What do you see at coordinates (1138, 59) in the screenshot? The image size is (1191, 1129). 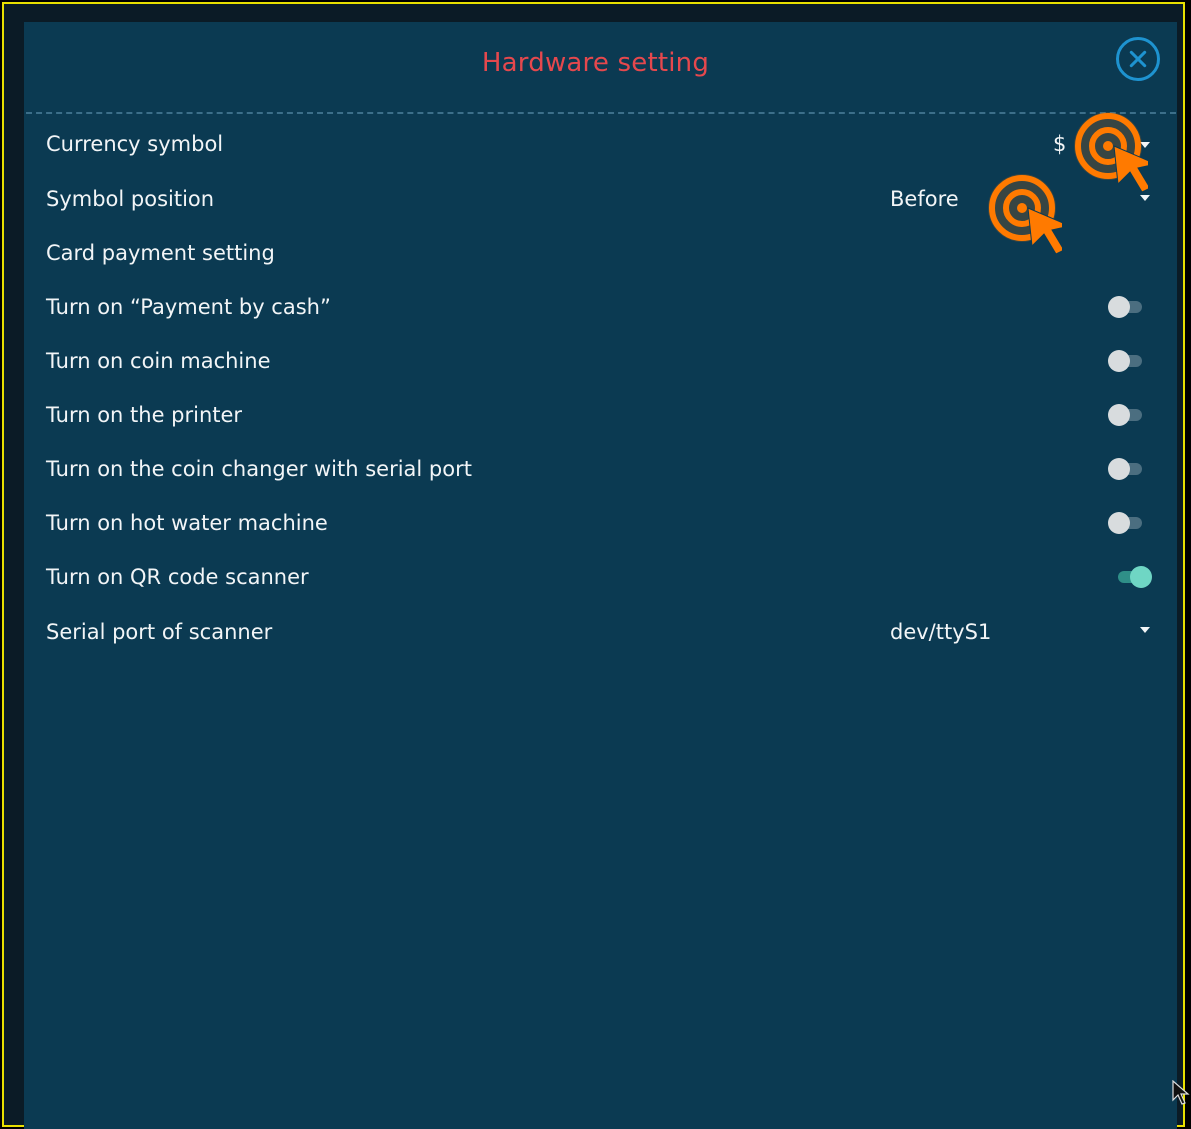 I see `close-icon` at bounding box center [1138, 59].